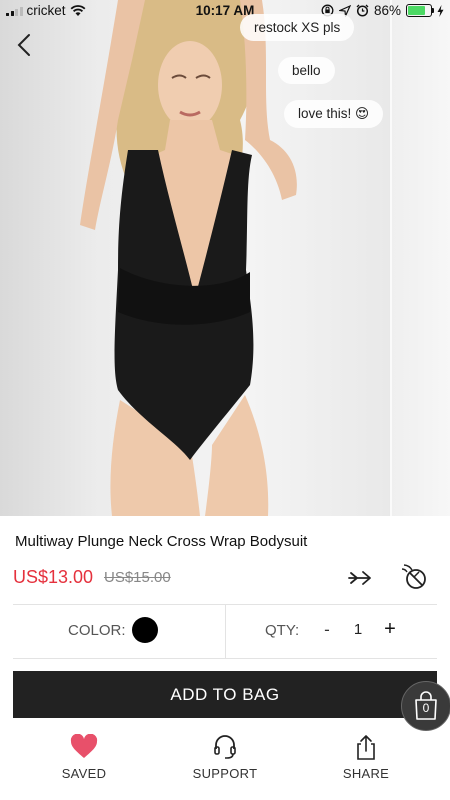 Image resolution: width=450 pixels, height=800 pixels. I want to click on chat-bubble: bello, so click(306, 70).